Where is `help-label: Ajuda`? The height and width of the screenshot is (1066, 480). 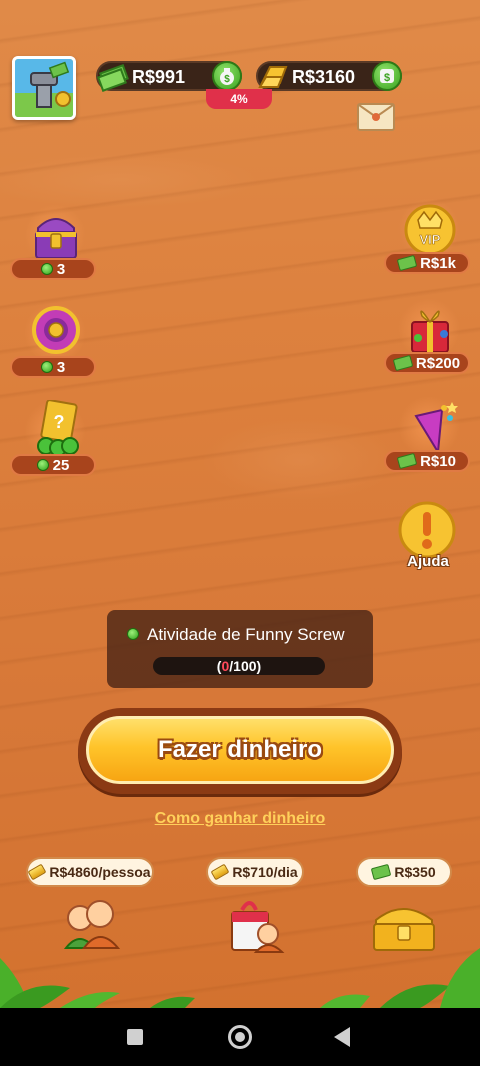
help-label: Ajuda is located at coordinates (428, 561).